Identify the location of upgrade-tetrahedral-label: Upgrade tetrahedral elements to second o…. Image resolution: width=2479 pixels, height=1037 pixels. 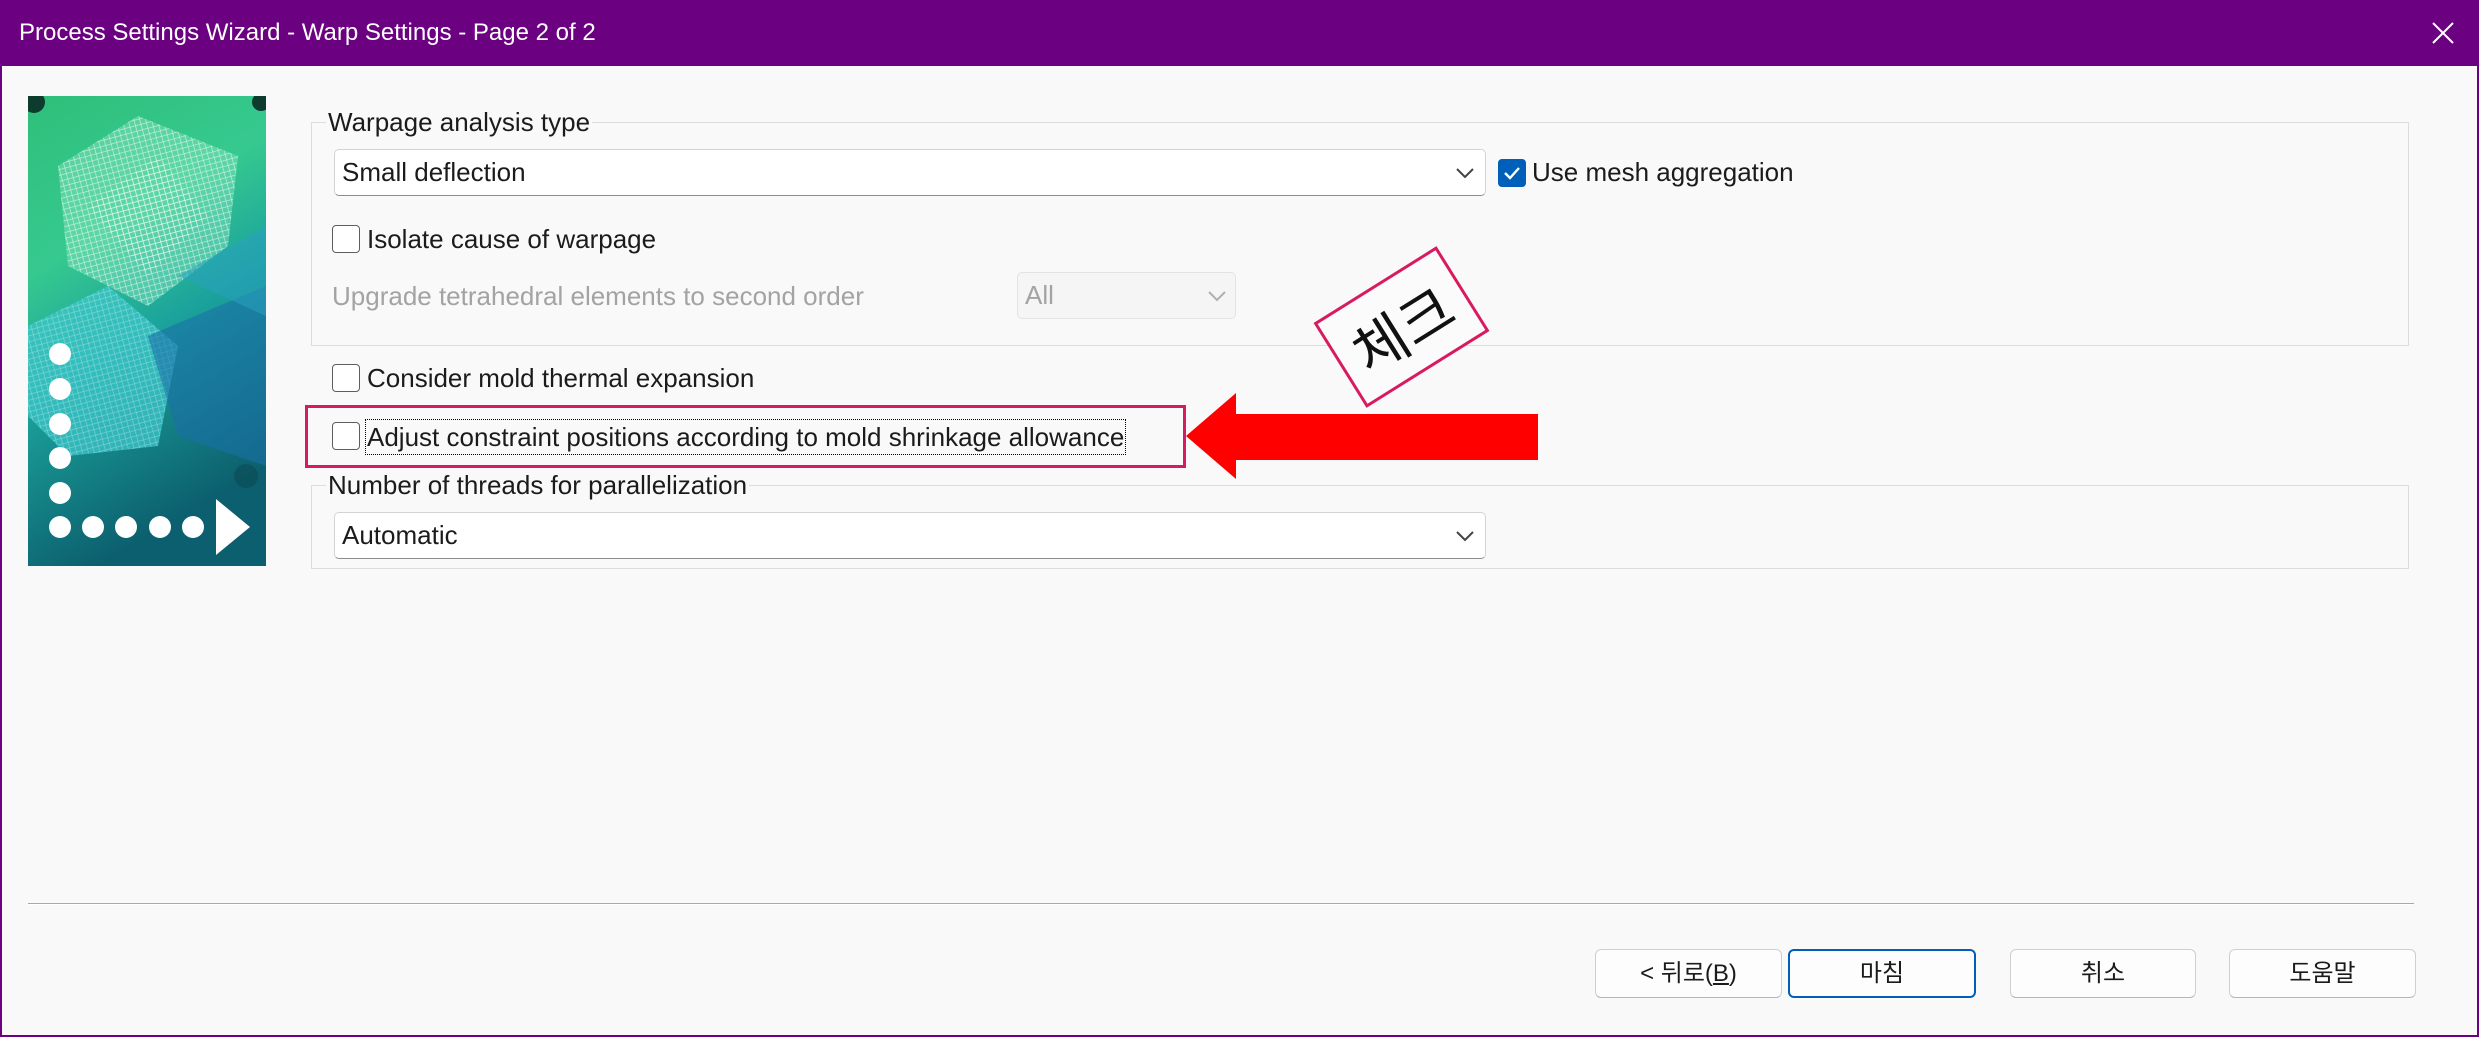
(598, 296).